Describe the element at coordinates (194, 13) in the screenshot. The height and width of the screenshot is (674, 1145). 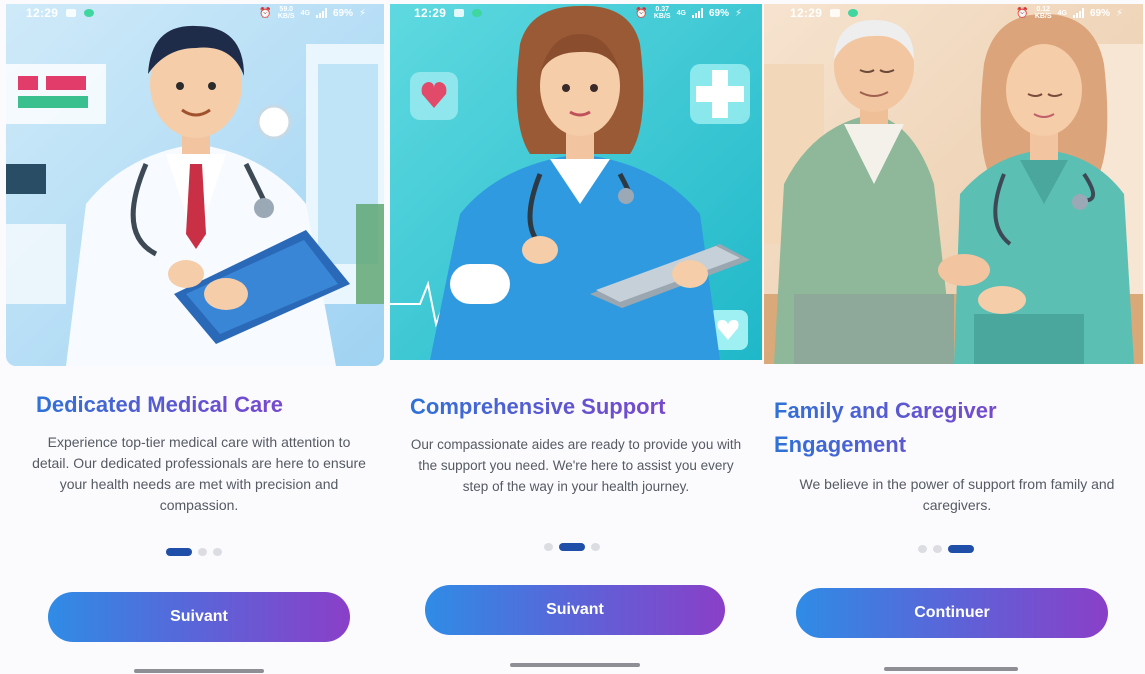
I see `status-bar: 12:29 ⏰ 59.0 KB/S 4G 69% ⚡` at that location.